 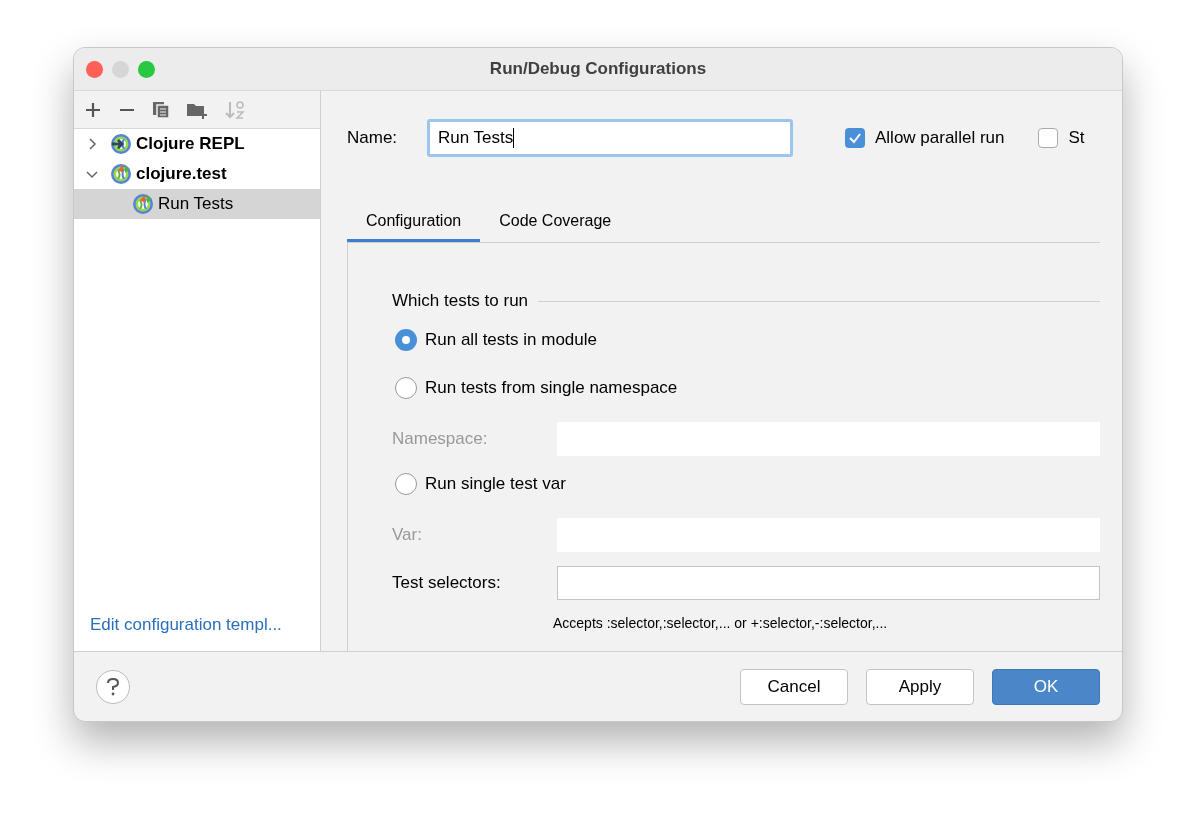 What do you see at coordinates (407, 535) in the screenshot?
I see `field-label: Var:` at bounding box center [407, 535].